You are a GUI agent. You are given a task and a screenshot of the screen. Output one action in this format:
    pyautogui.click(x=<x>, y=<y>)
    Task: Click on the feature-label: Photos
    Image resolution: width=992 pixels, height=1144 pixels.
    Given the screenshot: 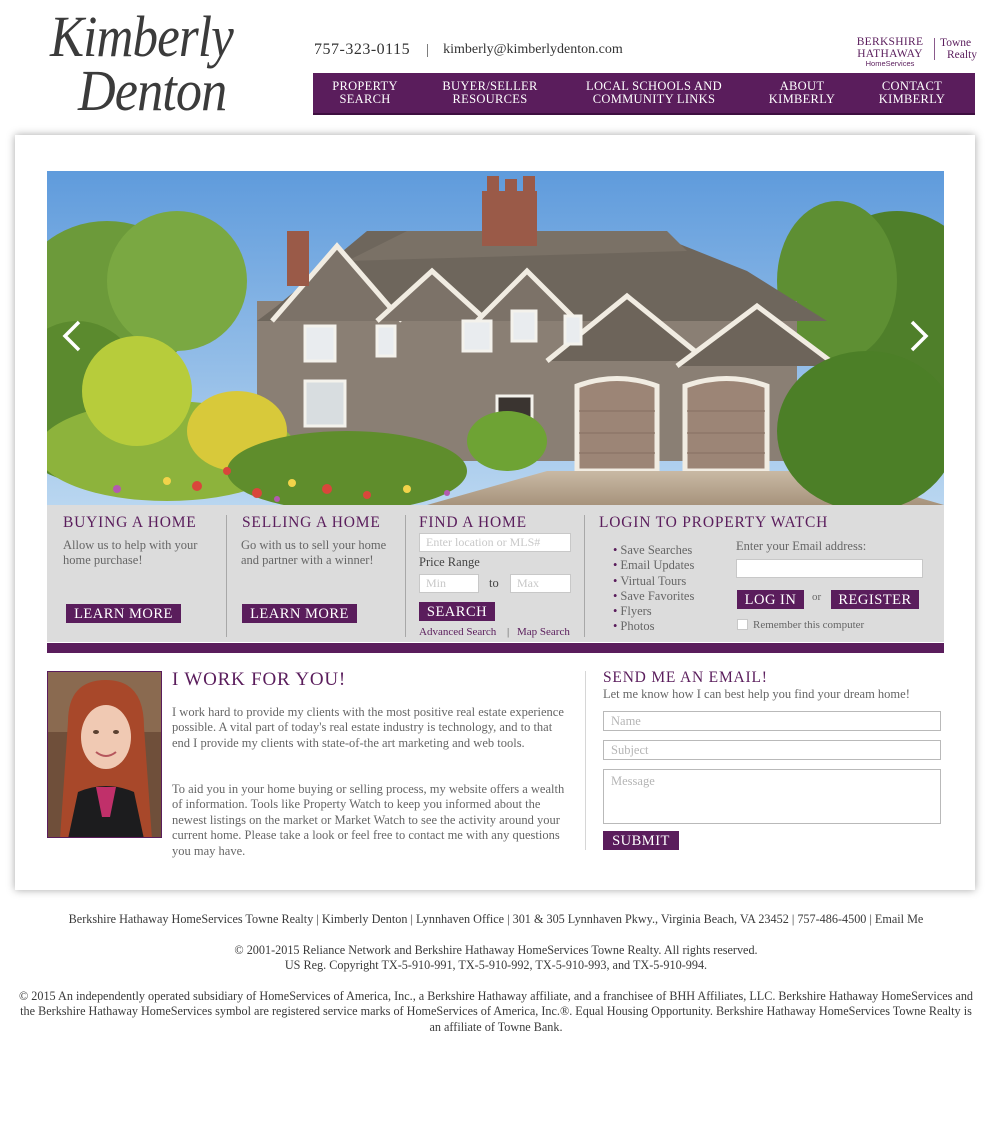 What is the action you would take?
    pyautogui.click(x=637, y=626)
    